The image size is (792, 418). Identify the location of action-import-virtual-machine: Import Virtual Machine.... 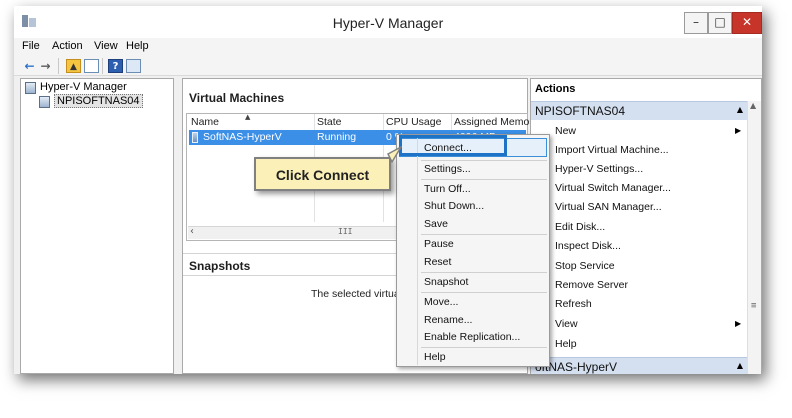
(612, 150).